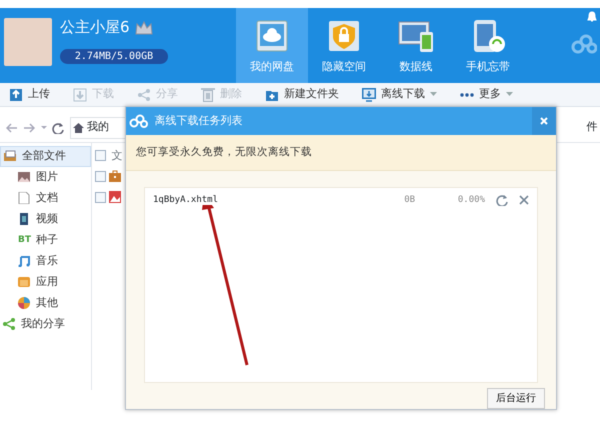  What do you see at coordinates (198, 120) in the screenshot?
I see `dialog-title: 离线下载任务列表` at bounding box center [198, 120].